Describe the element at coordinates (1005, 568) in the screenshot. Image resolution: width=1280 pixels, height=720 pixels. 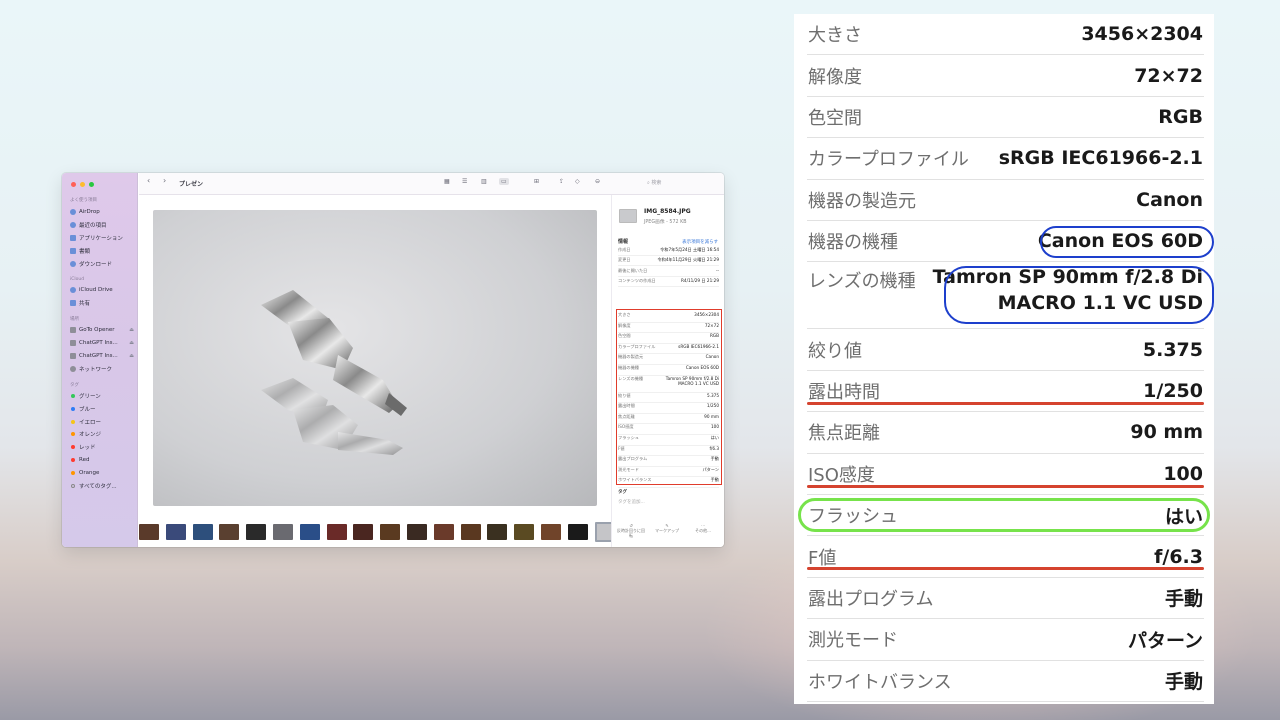
I see `red-underline-f-number` at that location.